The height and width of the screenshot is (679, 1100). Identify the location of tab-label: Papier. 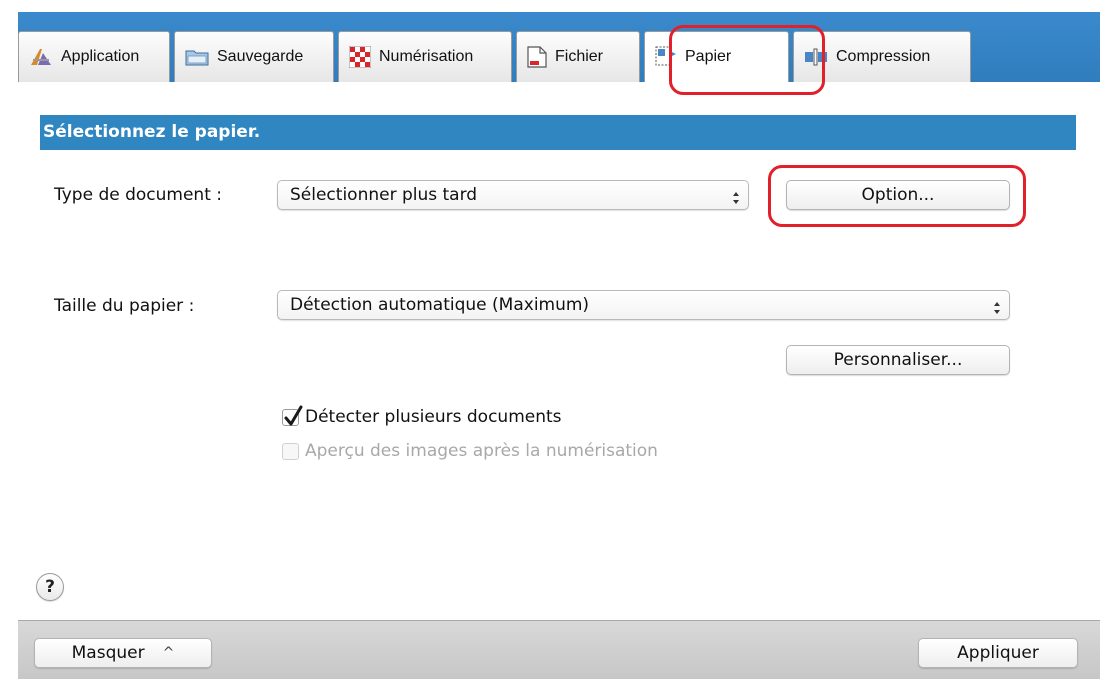
(708, 56).